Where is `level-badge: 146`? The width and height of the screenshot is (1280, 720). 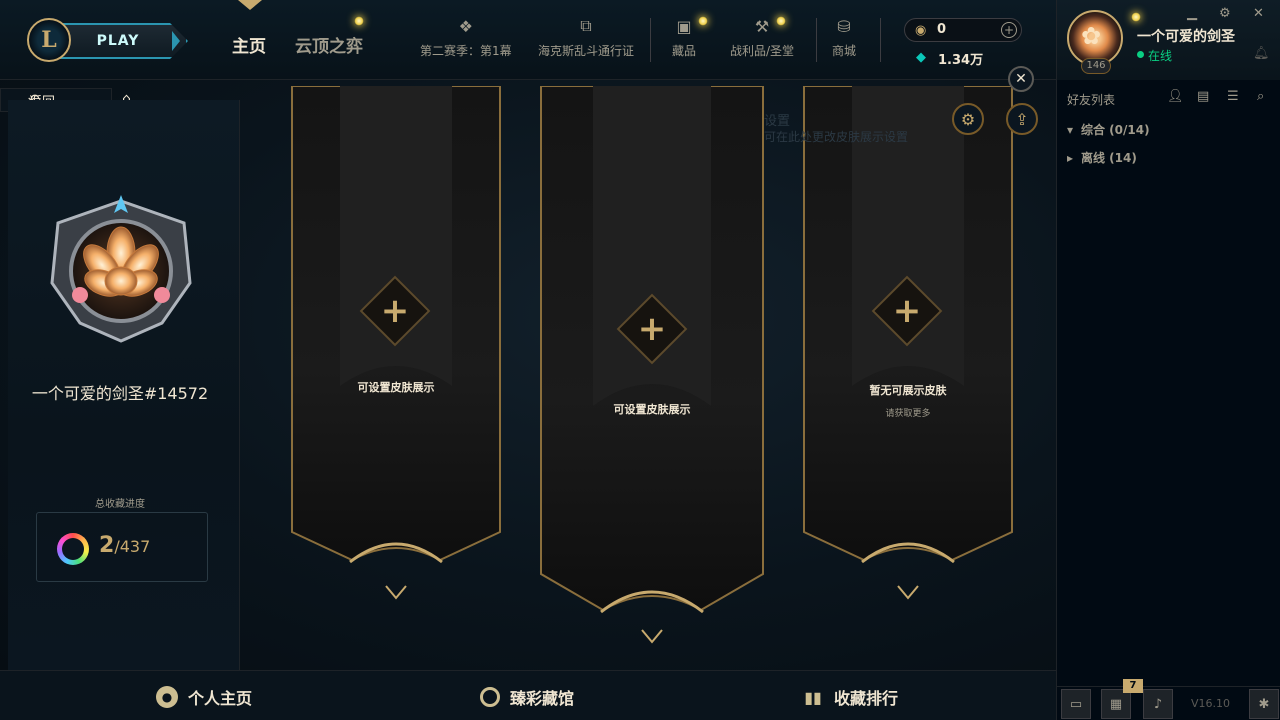 level-badge: 146 is located at coordinates (1096, 66).